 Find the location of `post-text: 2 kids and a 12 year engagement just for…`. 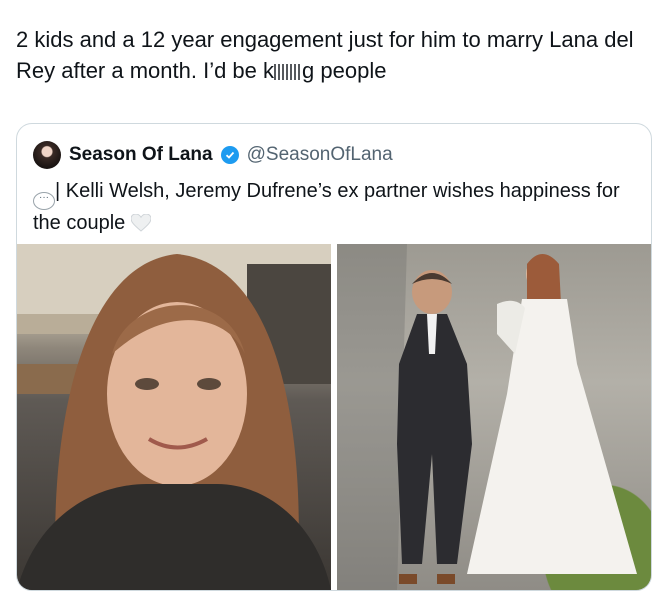

post-text: 2 kids and a 12 year engagement just for… is located at coordinates (331, 55).